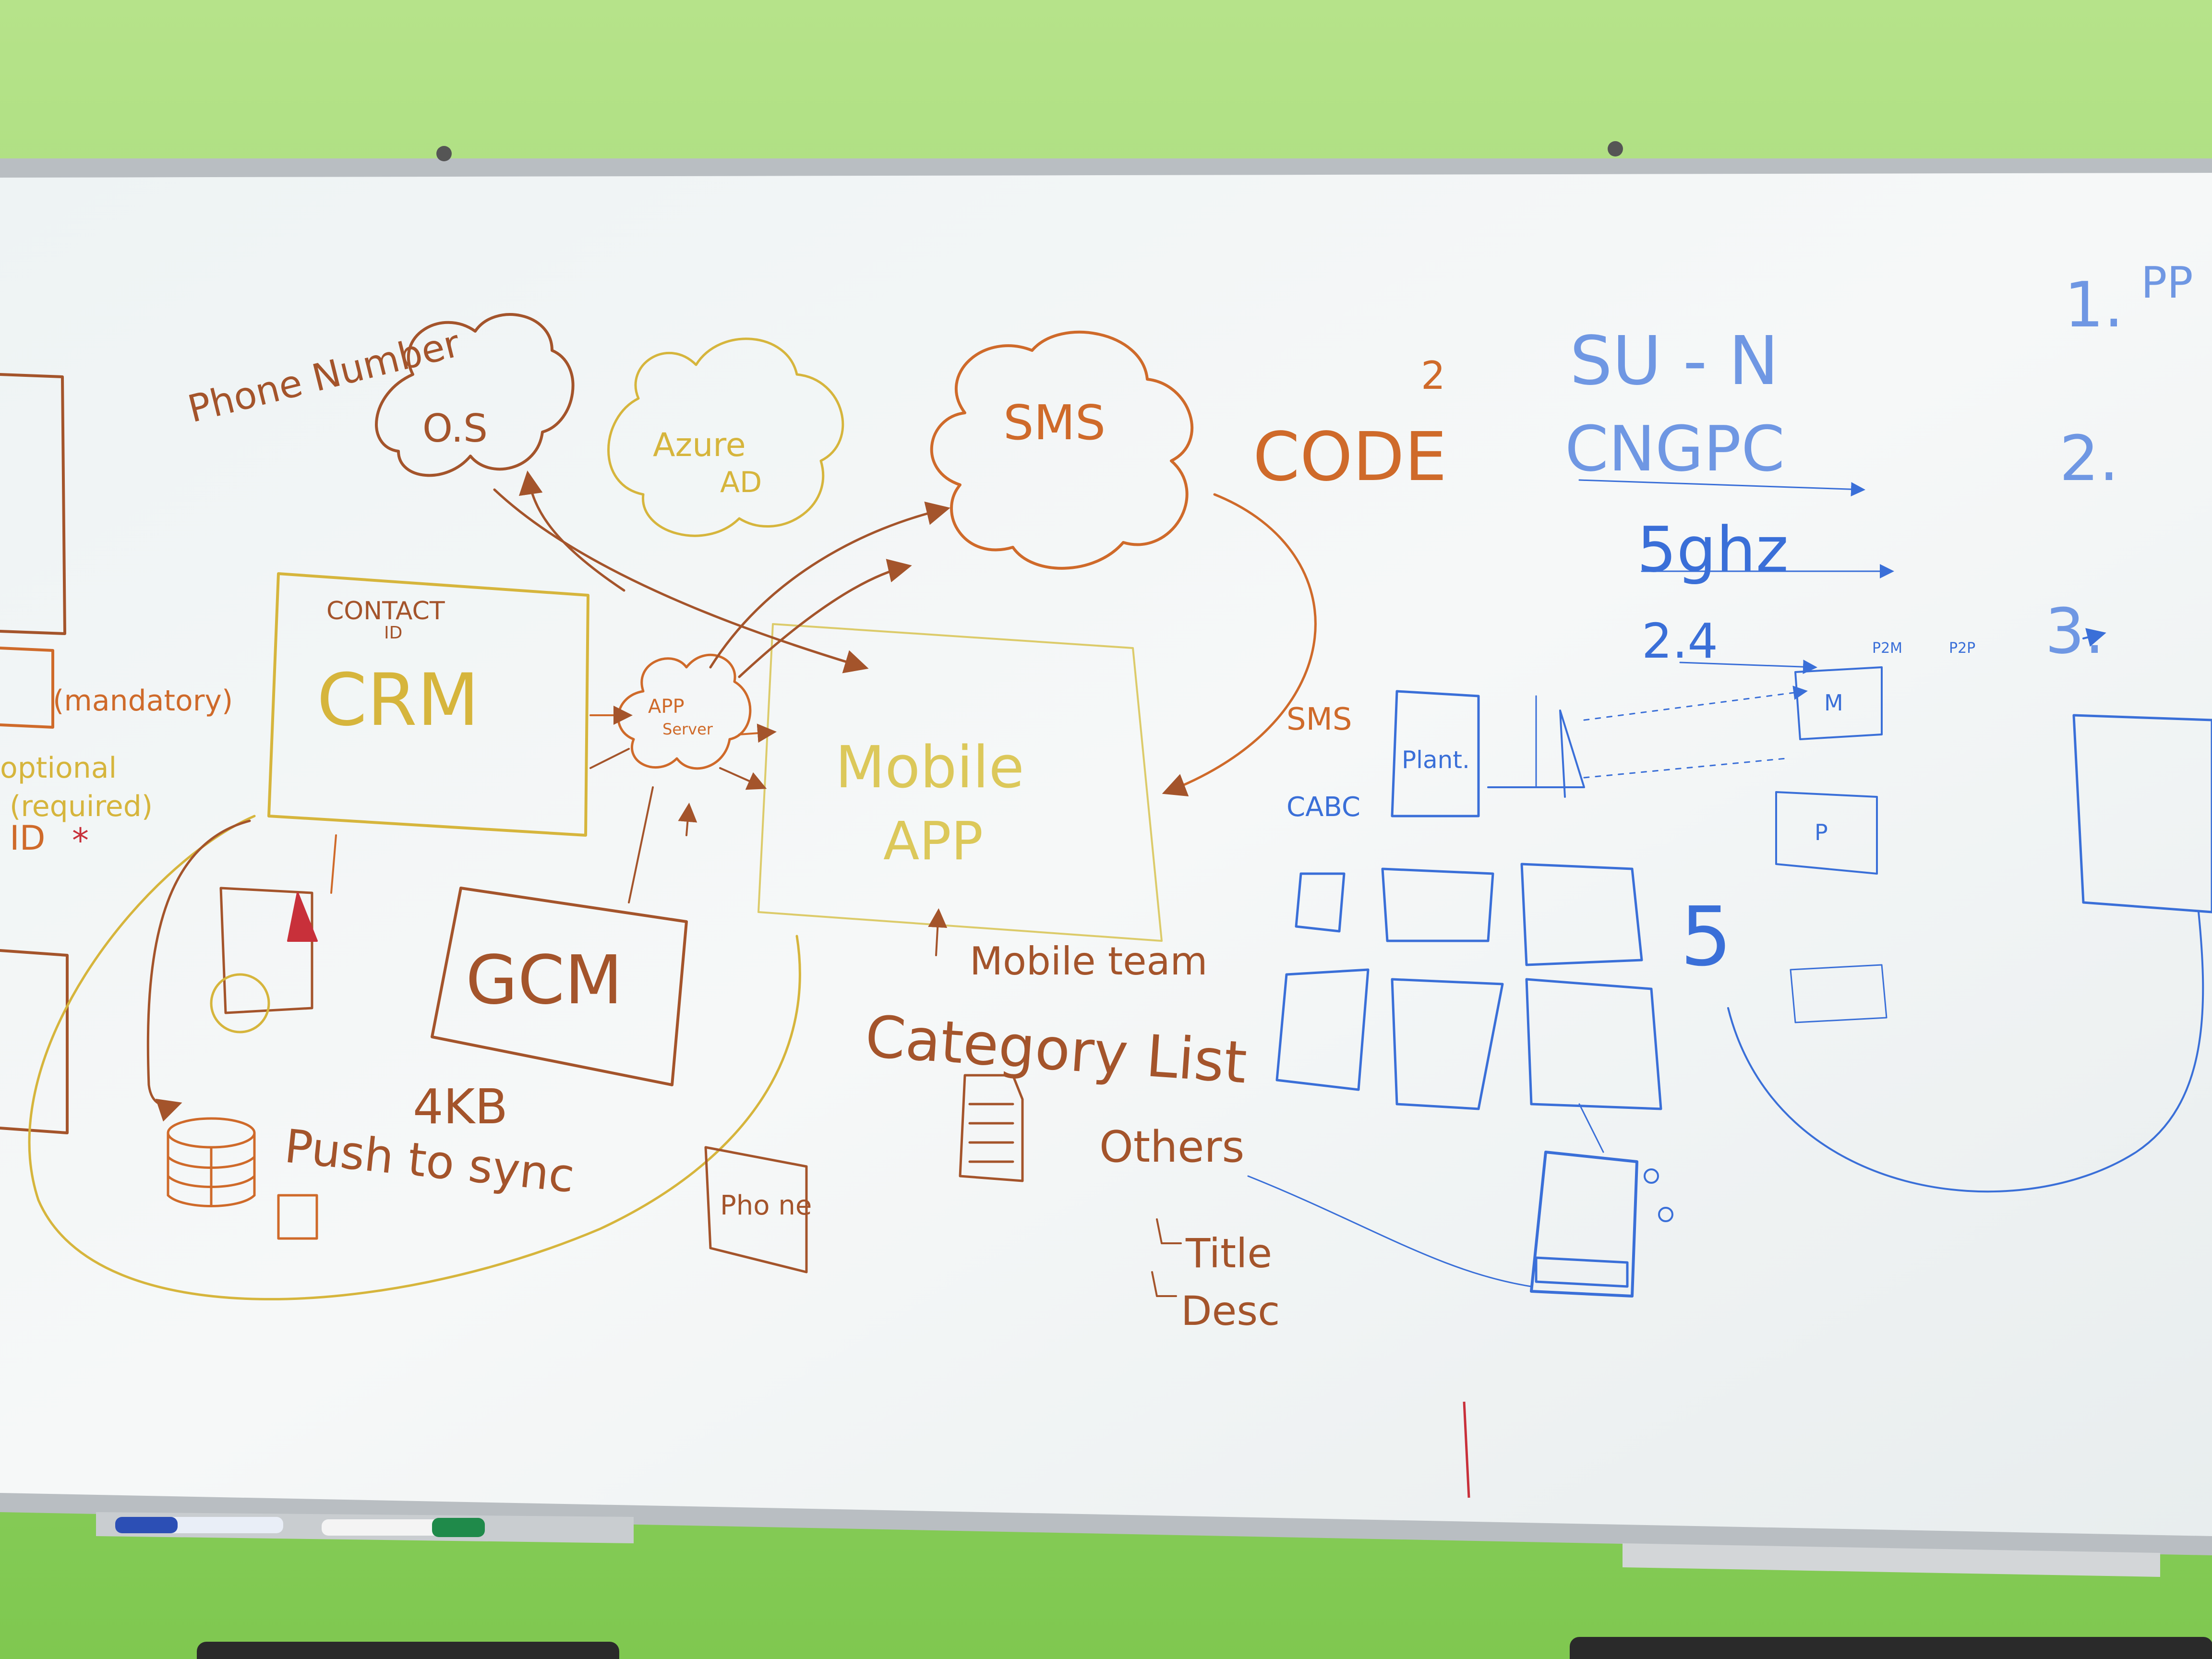 The image size is (2212, 1659). What do you see at coordinates (1230, 1310) in the screenshot?
I see `desc-label: Desc` at bounding box center [1230, 1310].